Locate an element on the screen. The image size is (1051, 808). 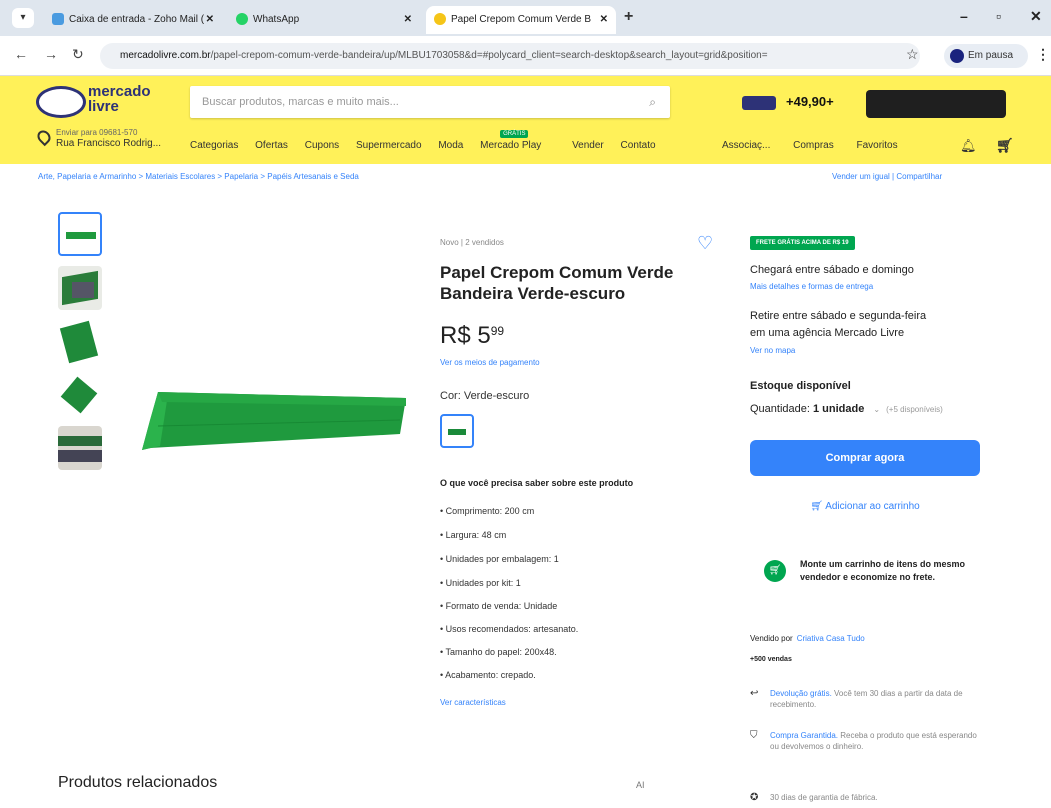
nav-supermercado: Supermercado is located at coordinates (389, 145).